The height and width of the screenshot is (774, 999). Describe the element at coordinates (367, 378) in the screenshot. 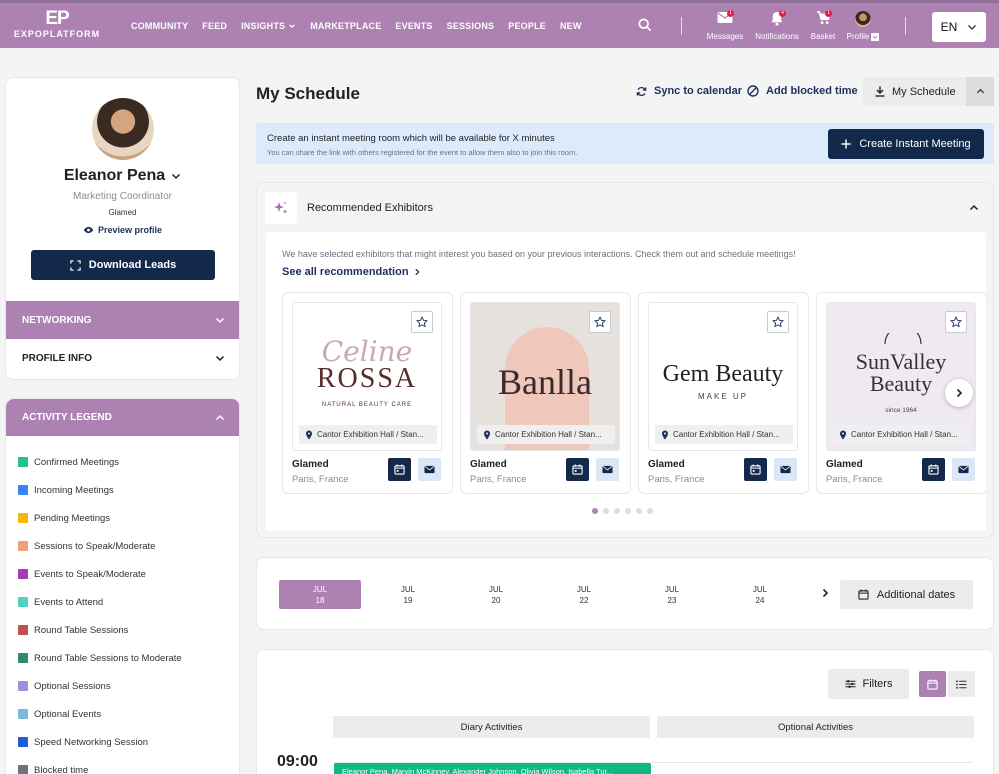

I see `brand-text: ROSSA` at that location.